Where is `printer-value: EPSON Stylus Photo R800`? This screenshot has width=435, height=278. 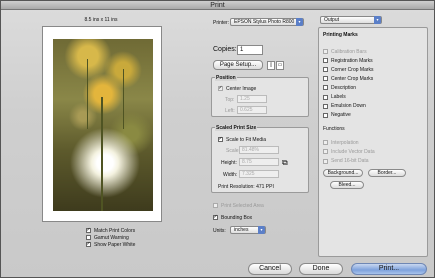
printer-value: EPSON Stylus Photo R800 is located at coordinates (264, 22).